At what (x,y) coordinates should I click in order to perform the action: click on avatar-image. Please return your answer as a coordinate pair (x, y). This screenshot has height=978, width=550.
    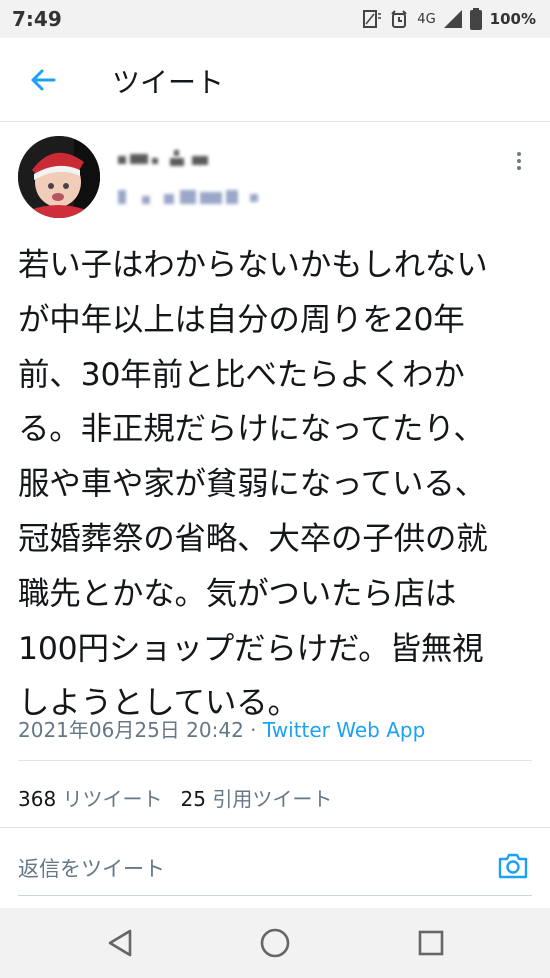
    Looking at the image, I should click on (59, 177).